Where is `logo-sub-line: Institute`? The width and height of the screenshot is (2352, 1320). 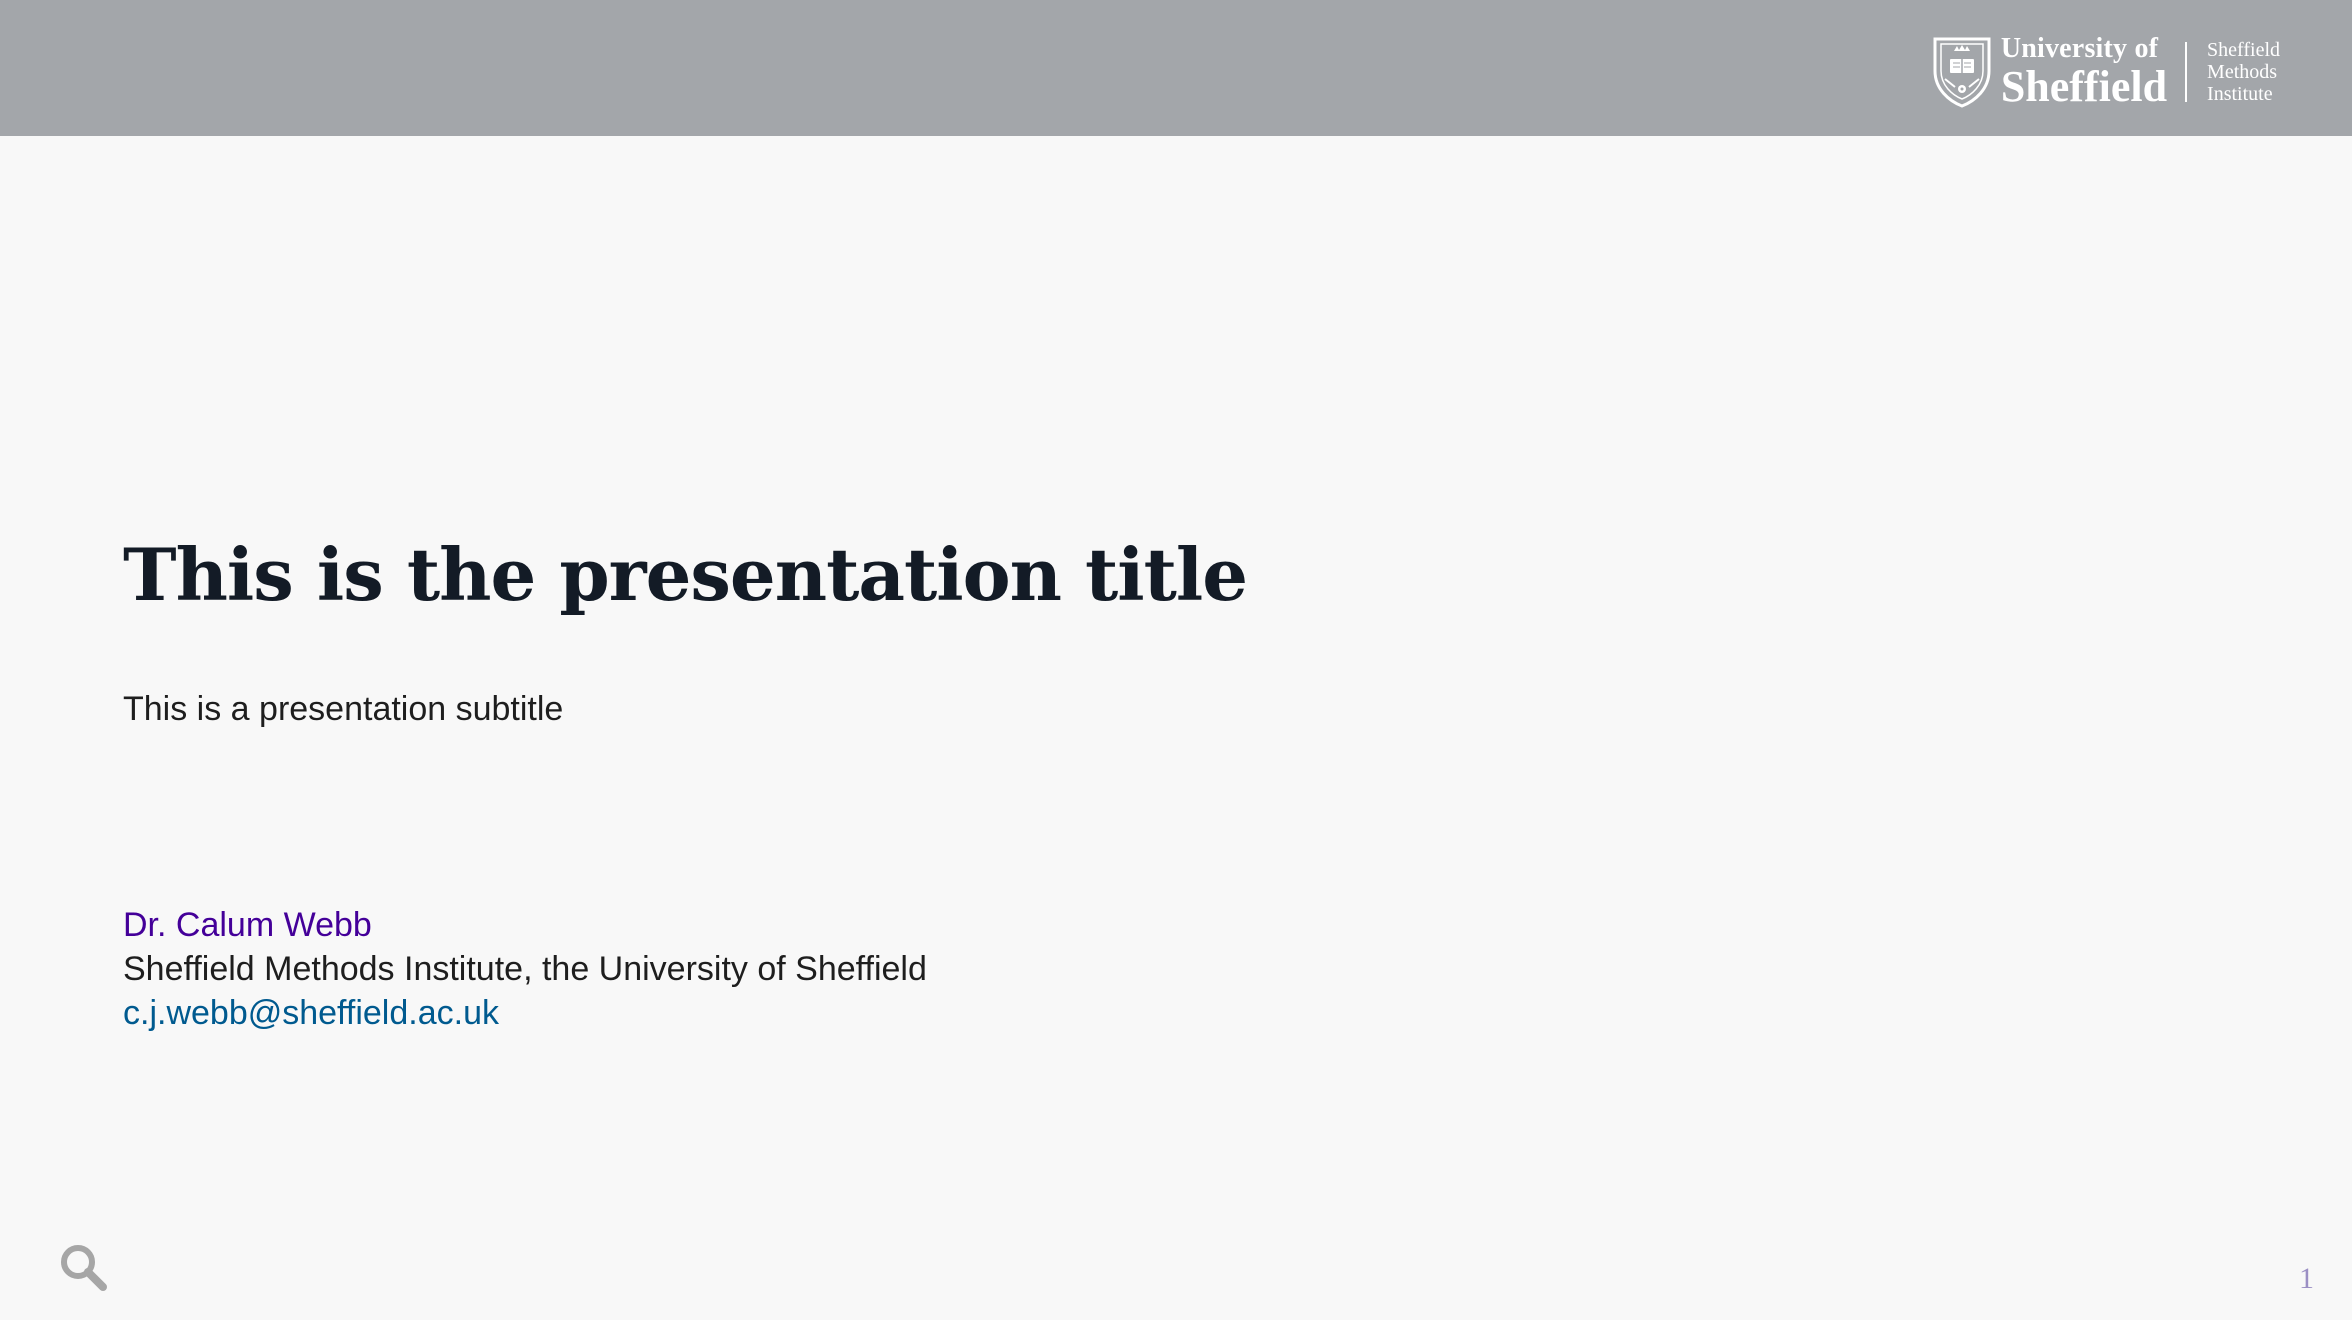 logo-sub-line: Institute is located at coordinates (2240, 94).